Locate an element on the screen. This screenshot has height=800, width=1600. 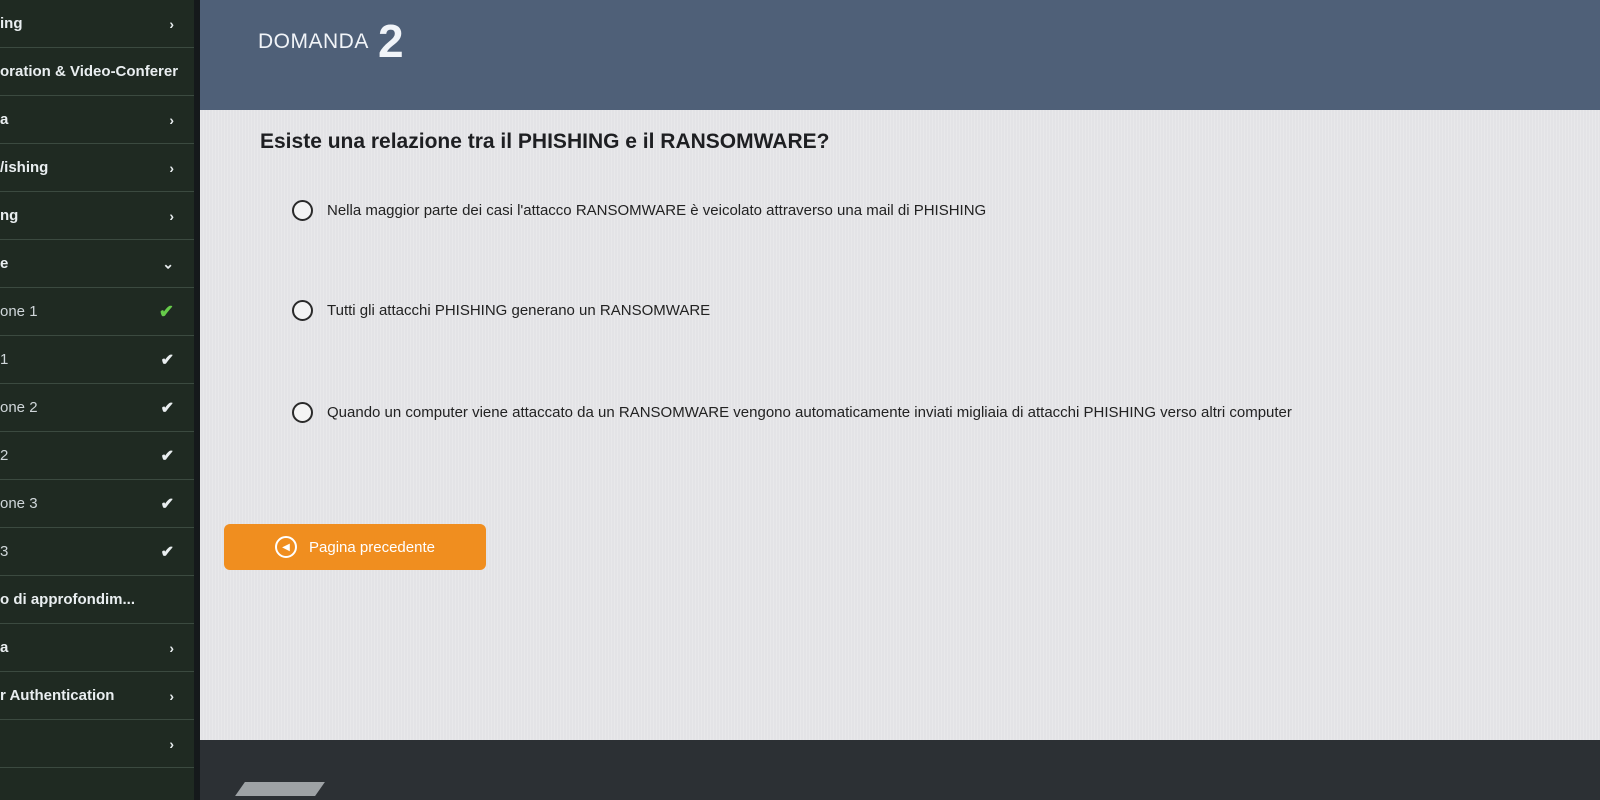
sidebar-item-label: 1 is located at coordinates (4, 359).